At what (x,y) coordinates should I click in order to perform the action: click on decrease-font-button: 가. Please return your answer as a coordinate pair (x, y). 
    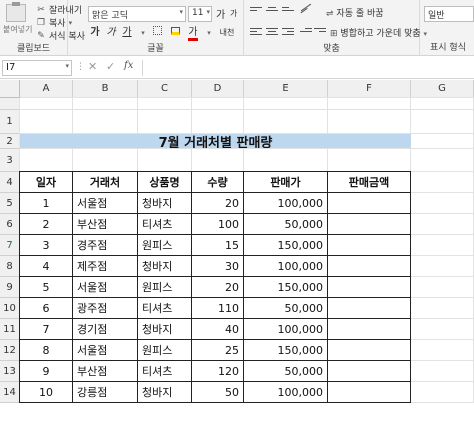
    Looking at the image, I should click on (233, 13).